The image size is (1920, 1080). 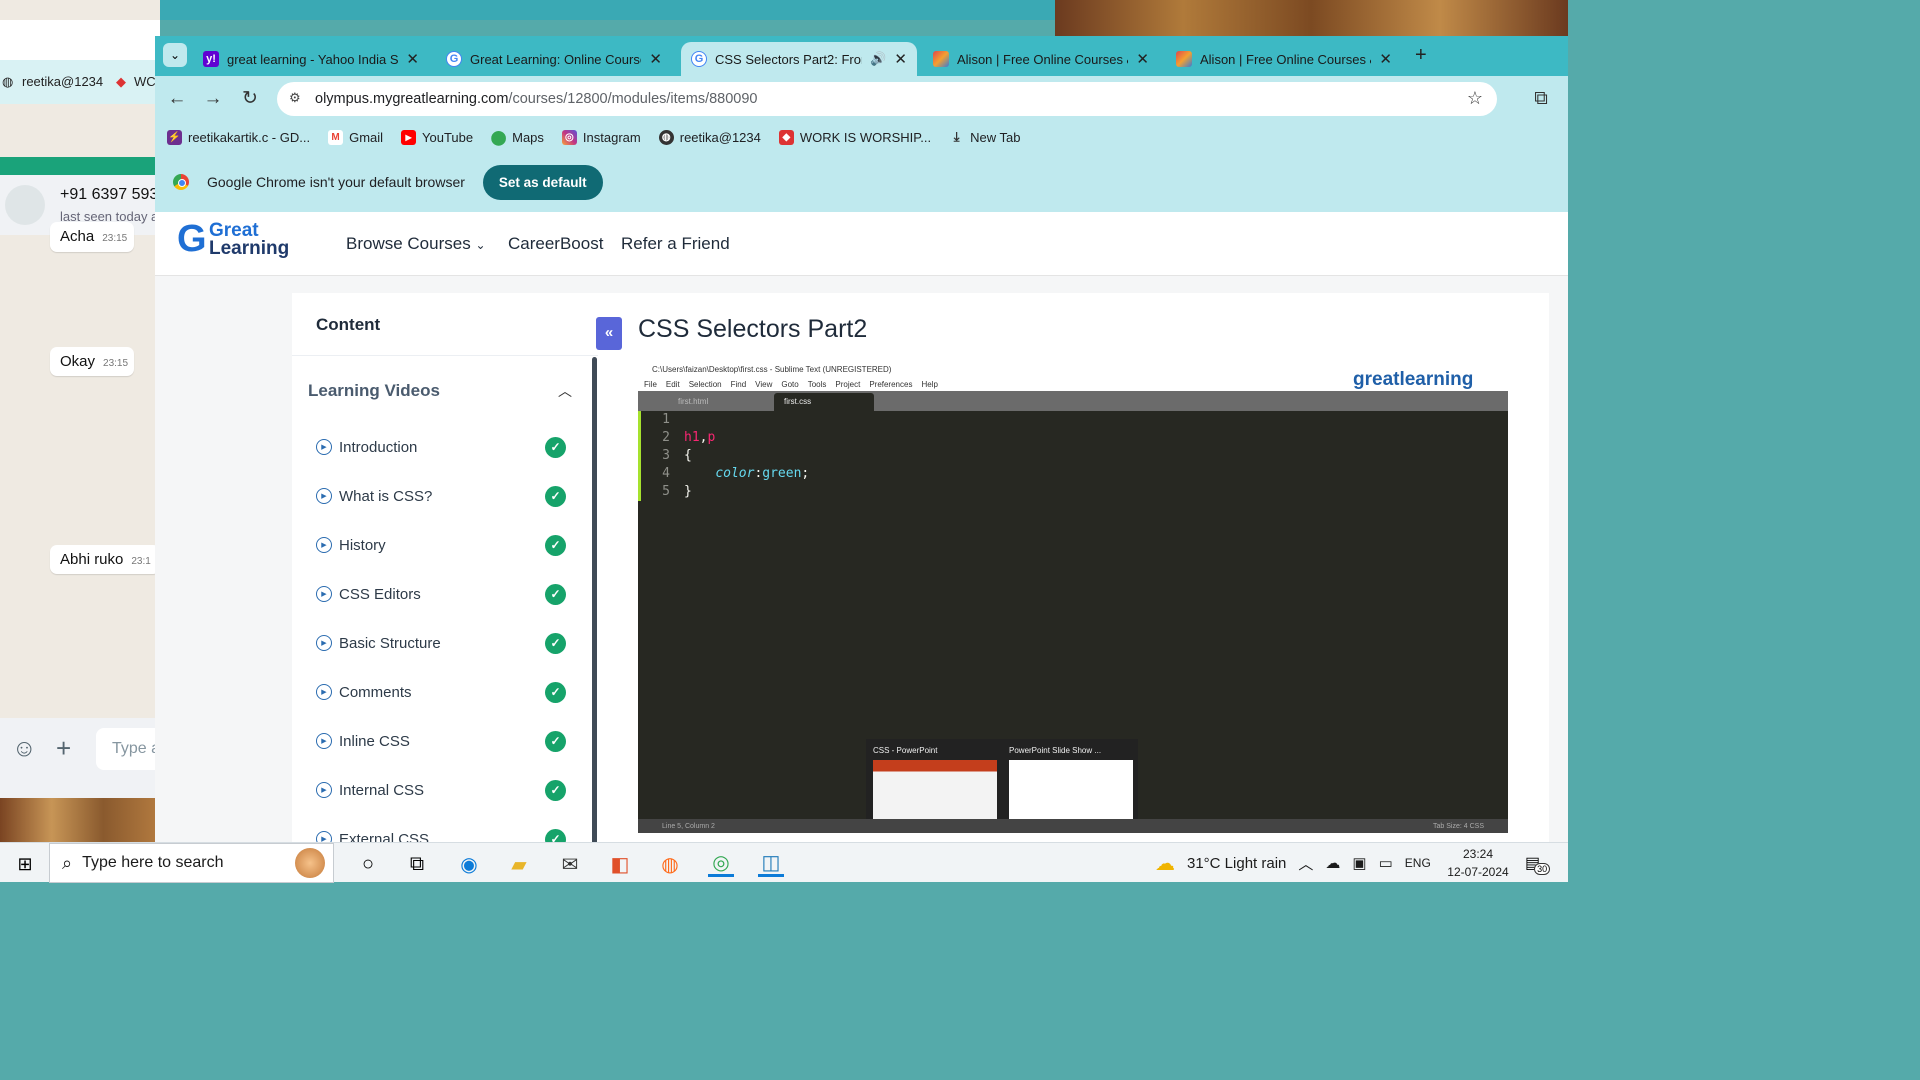 What do you see at coordinates (519, 864) in the screenshot?
I see `file-explorer-icon: ▰` at bounding box center [519, 864].